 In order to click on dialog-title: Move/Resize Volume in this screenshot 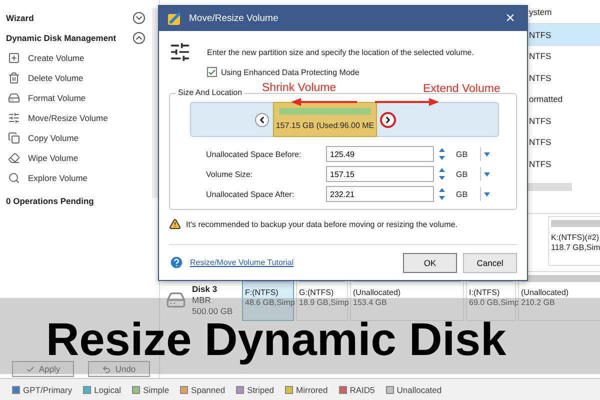, I will do `click(234, 18)`.